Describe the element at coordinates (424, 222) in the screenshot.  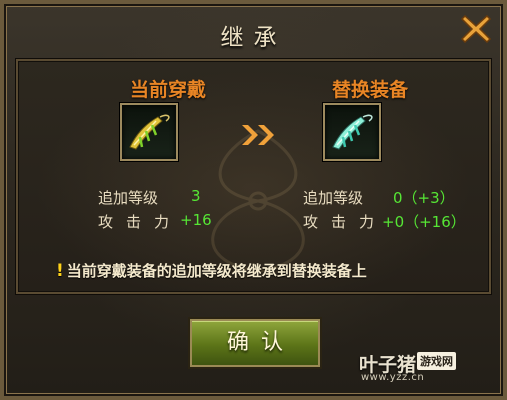
I see `stat-value: +0（+16）` at that location.